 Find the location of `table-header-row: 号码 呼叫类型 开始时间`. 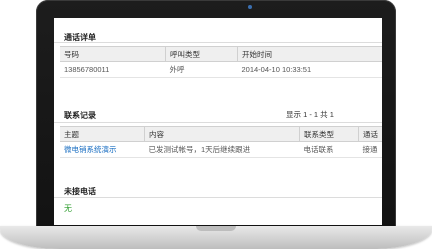

table-header-row: 号码 呼叫类型 开始时间 is located at coordinates (221, 54).